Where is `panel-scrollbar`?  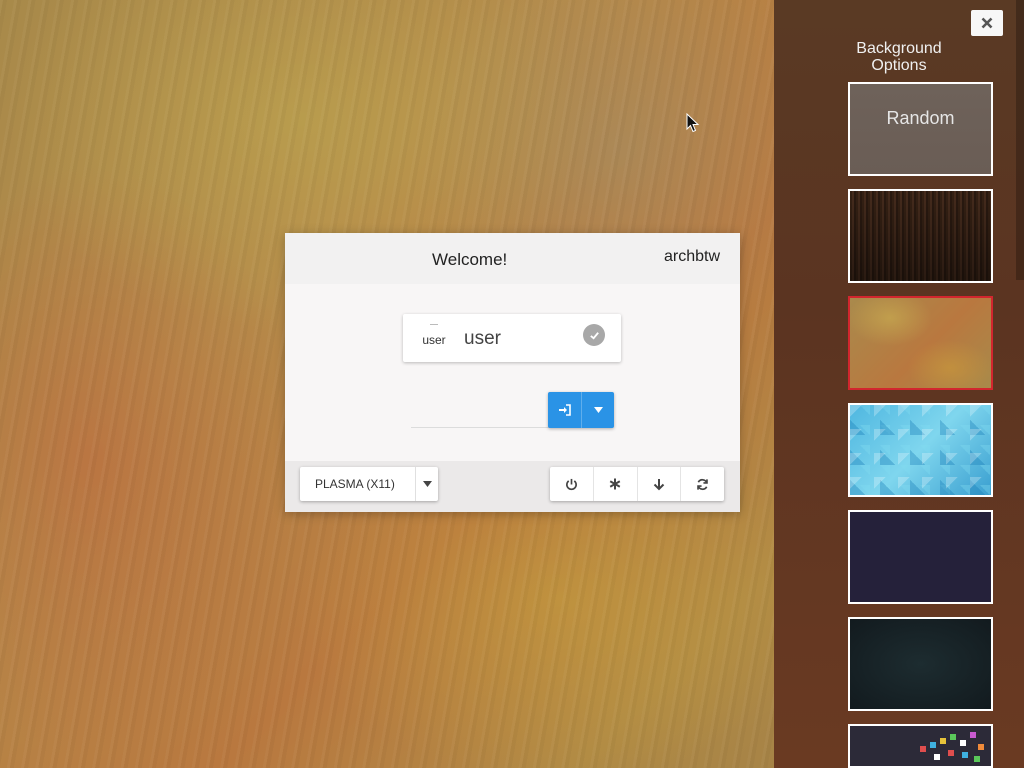 panel-scrollbar is located at coordinates (1020, 140).